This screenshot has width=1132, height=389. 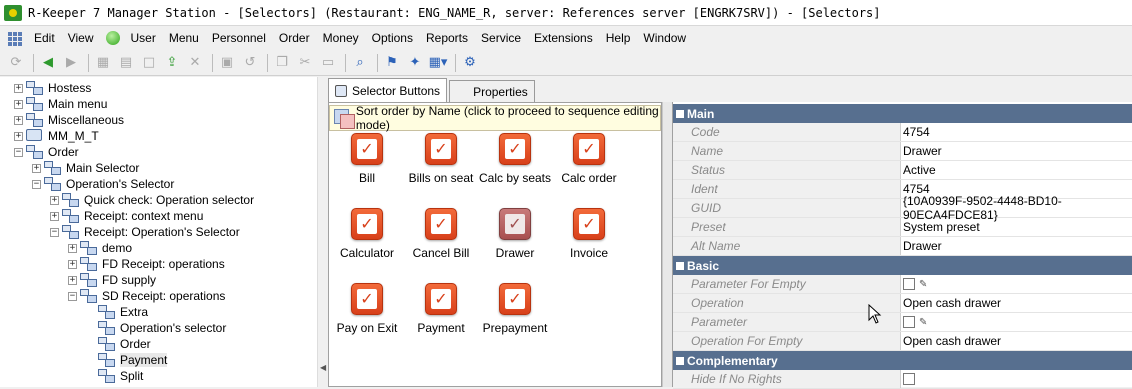 What do you see at coordinates (142, 38) in the screenshot?
I see `menu-user: User` at bounding box center [142, 38].